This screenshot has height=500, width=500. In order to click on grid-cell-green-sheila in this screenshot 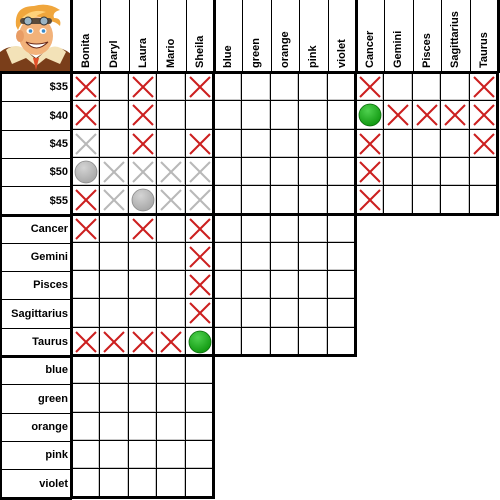, I will do `click(200, 398)`.